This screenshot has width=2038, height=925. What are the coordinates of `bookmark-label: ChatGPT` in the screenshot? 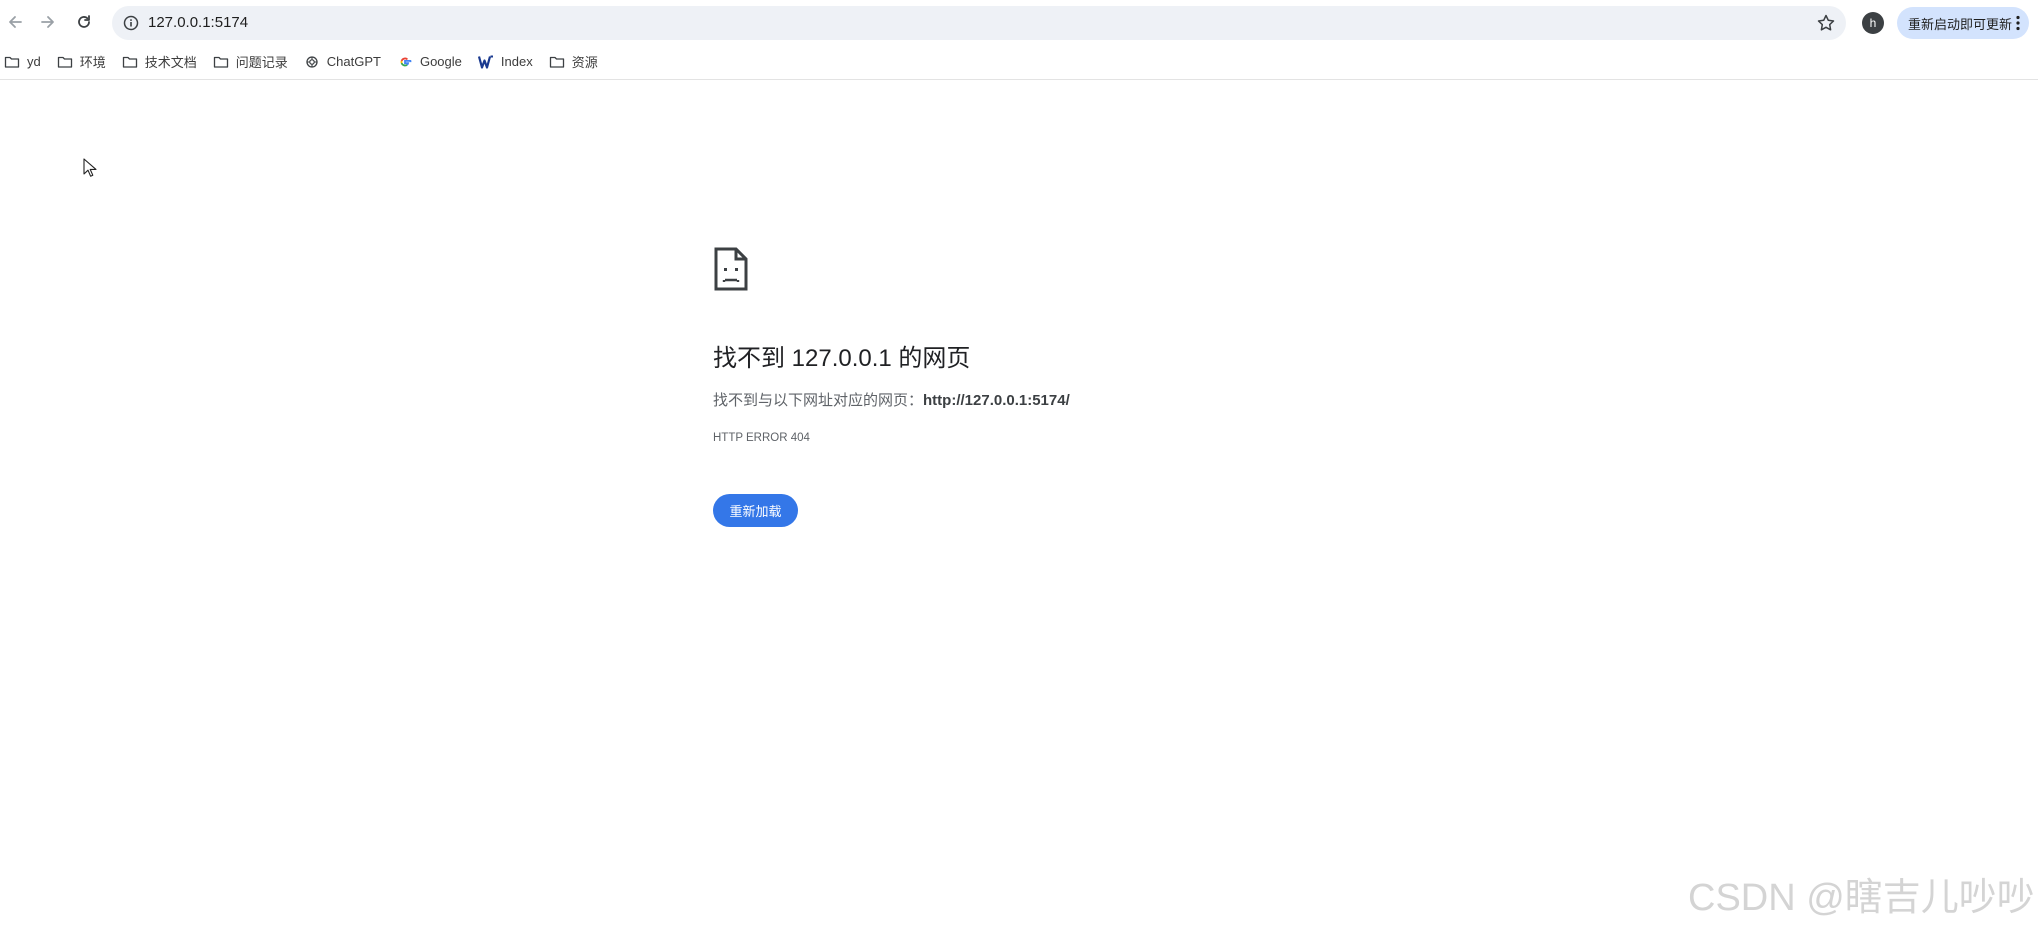 It's located at (353, 61).